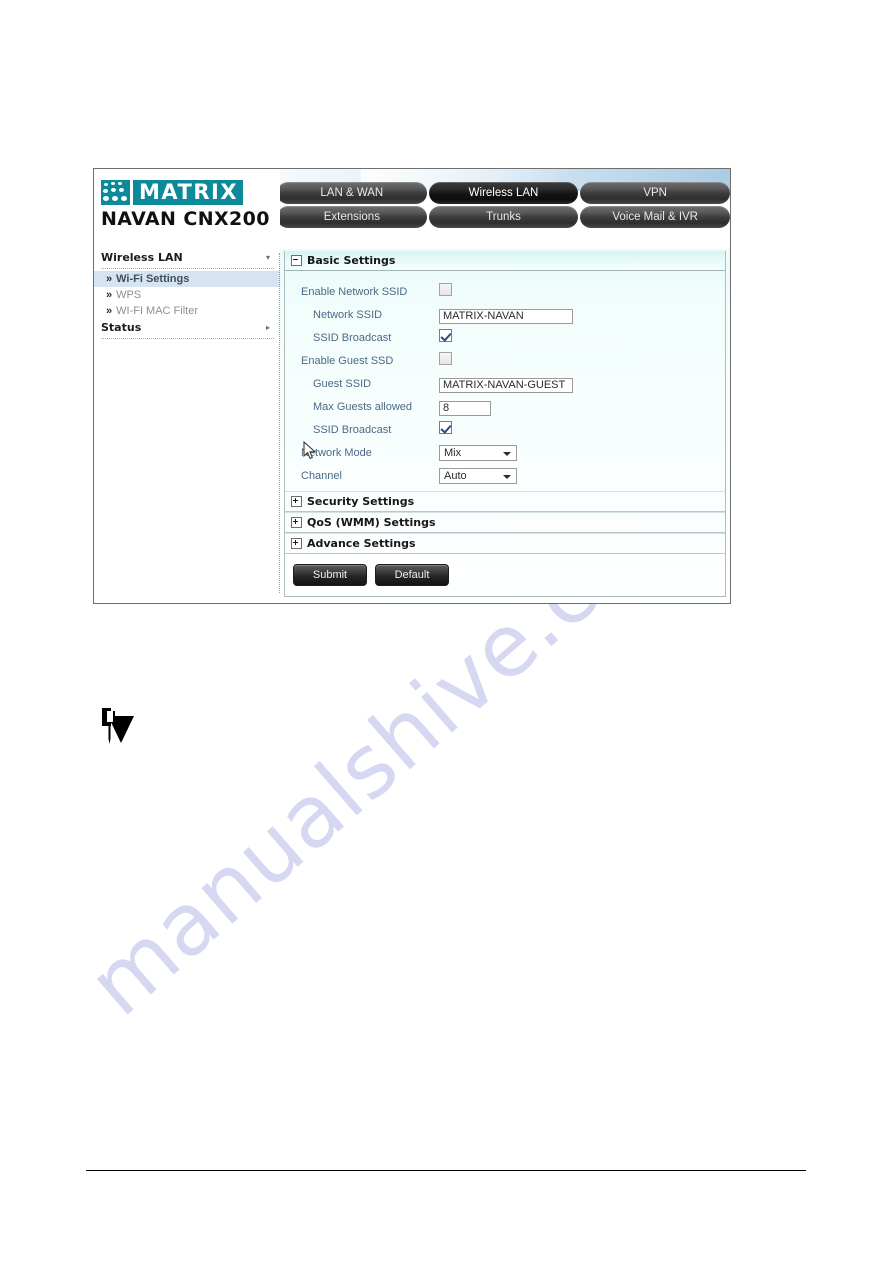 The height and width of the screenshot is (1263, 893). Describe the element at coordinates (352, 193) in the screenshot. I see `tab-lan-wan: LAN & WAN` at that location.